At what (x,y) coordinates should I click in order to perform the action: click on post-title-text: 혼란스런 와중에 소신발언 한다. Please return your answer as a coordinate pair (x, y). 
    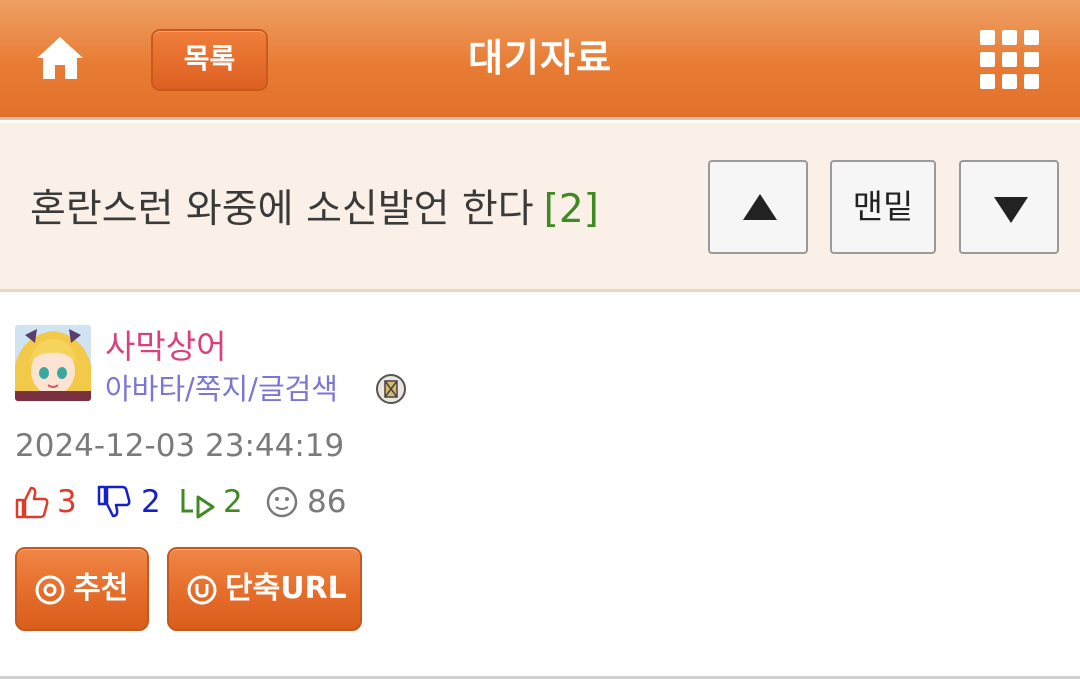
    Looking at the image, I should click on (282, 209).